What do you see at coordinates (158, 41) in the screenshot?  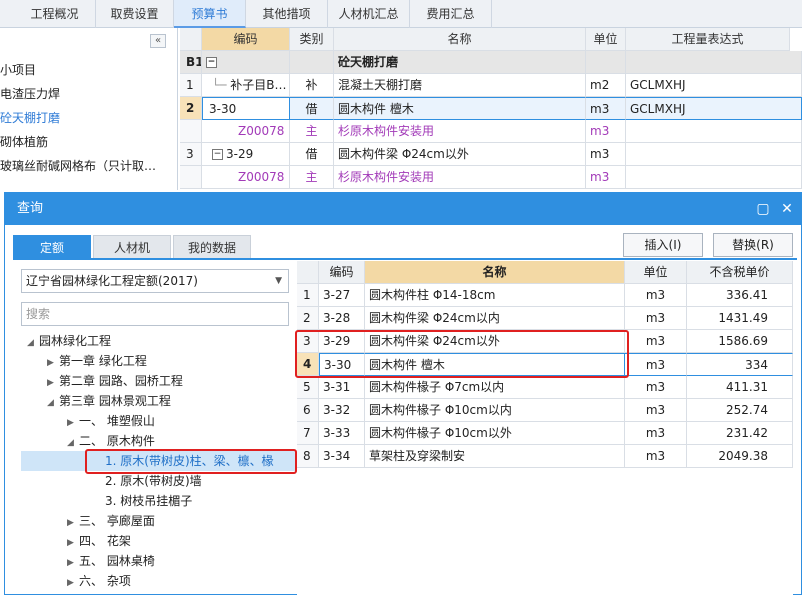 I see `collapse-panel-button: «` at bounding box center [158, 41].